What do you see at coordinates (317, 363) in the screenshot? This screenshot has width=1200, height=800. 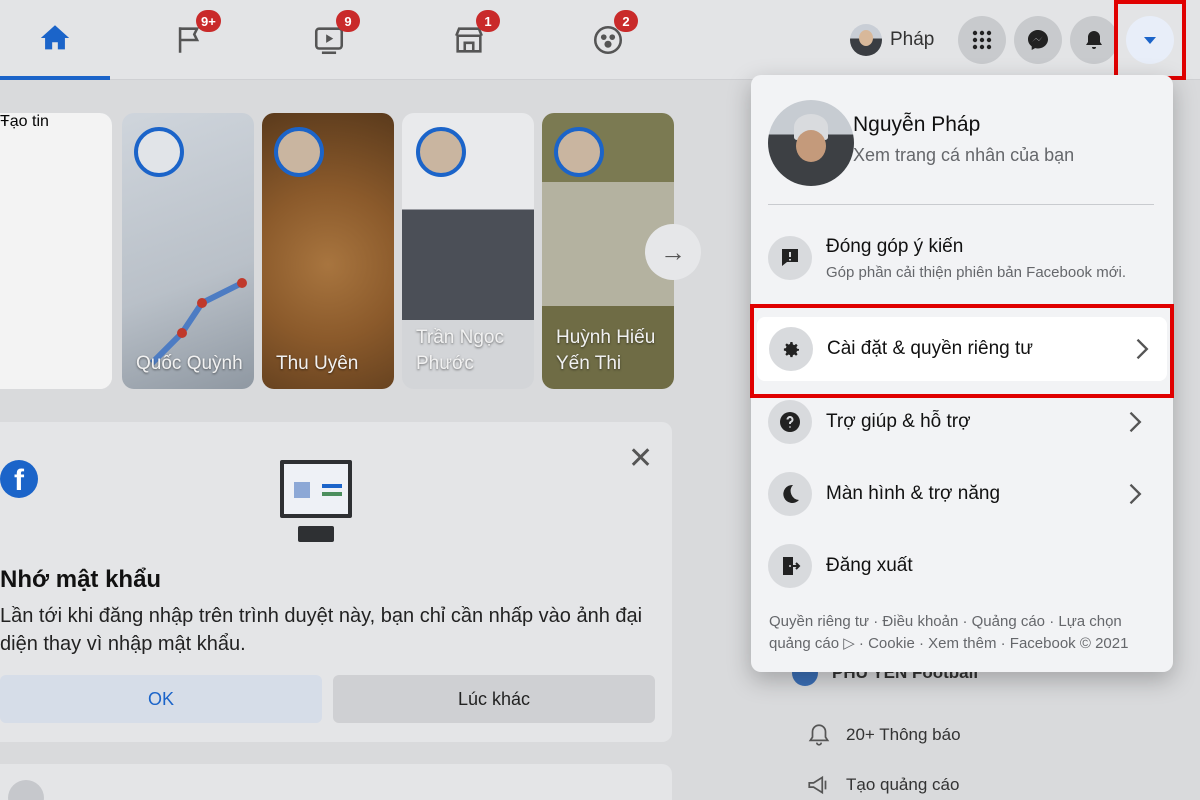 I see `story-name: Thu Uyên` at bounding box center [317, 363].